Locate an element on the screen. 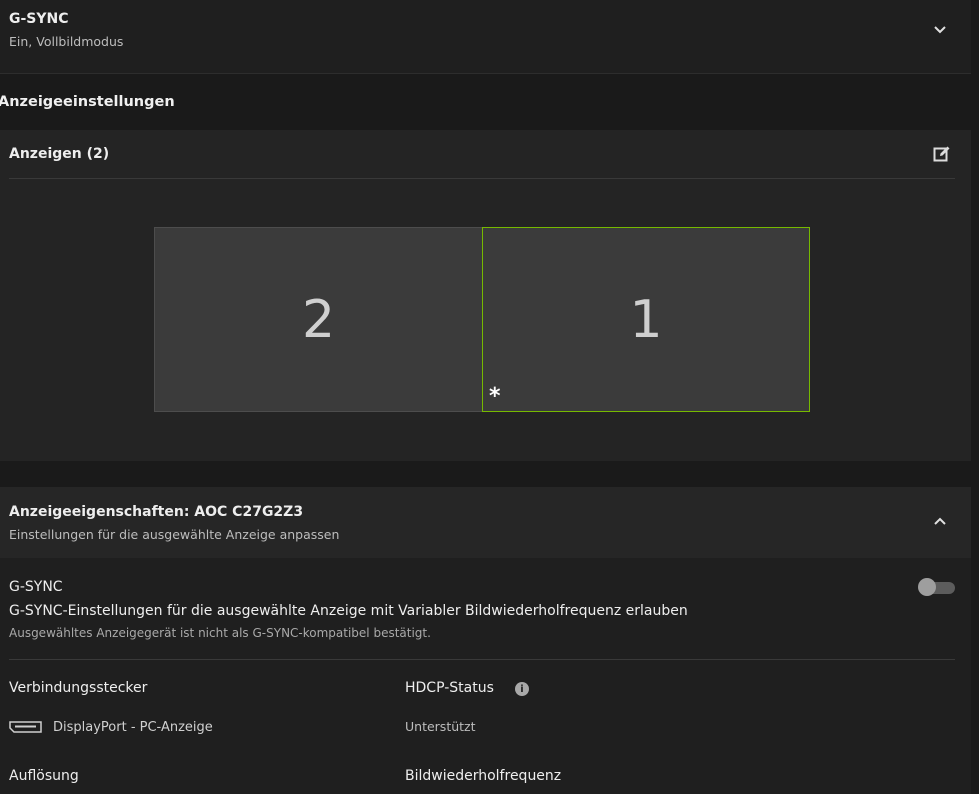 This screenshot has height=794, width=979. gsync-summary-subtitle: Ein, Vollbildmodus is located at coordinates (66, 41).